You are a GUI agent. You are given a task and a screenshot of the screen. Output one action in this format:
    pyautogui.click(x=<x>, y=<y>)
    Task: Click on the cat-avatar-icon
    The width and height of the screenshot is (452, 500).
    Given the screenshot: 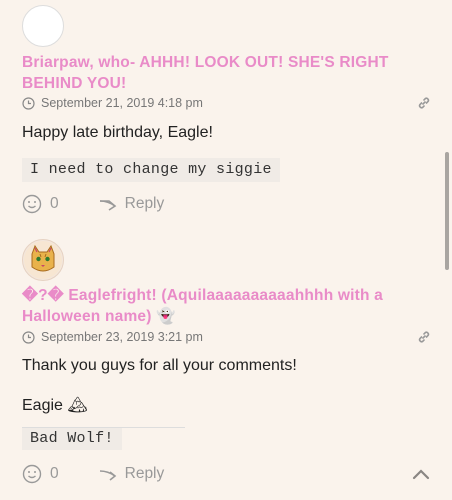 What is the action you would take?
    pyautogui.click(x=43, y=260)
    